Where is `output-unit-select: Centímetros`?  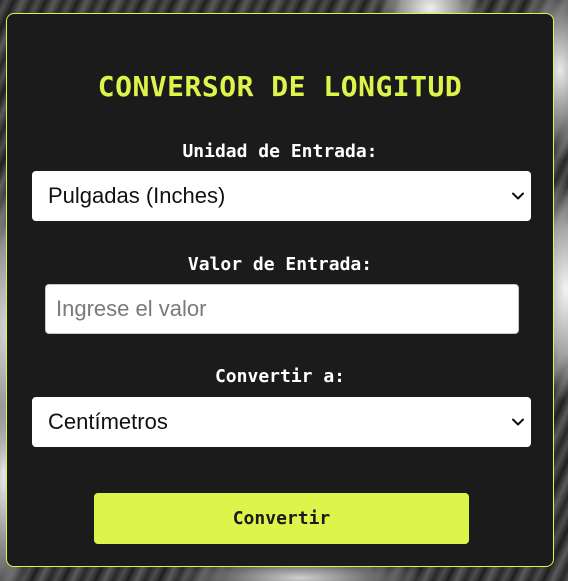
output-unit-select: Centímetros is located at coordinates (281, 422).